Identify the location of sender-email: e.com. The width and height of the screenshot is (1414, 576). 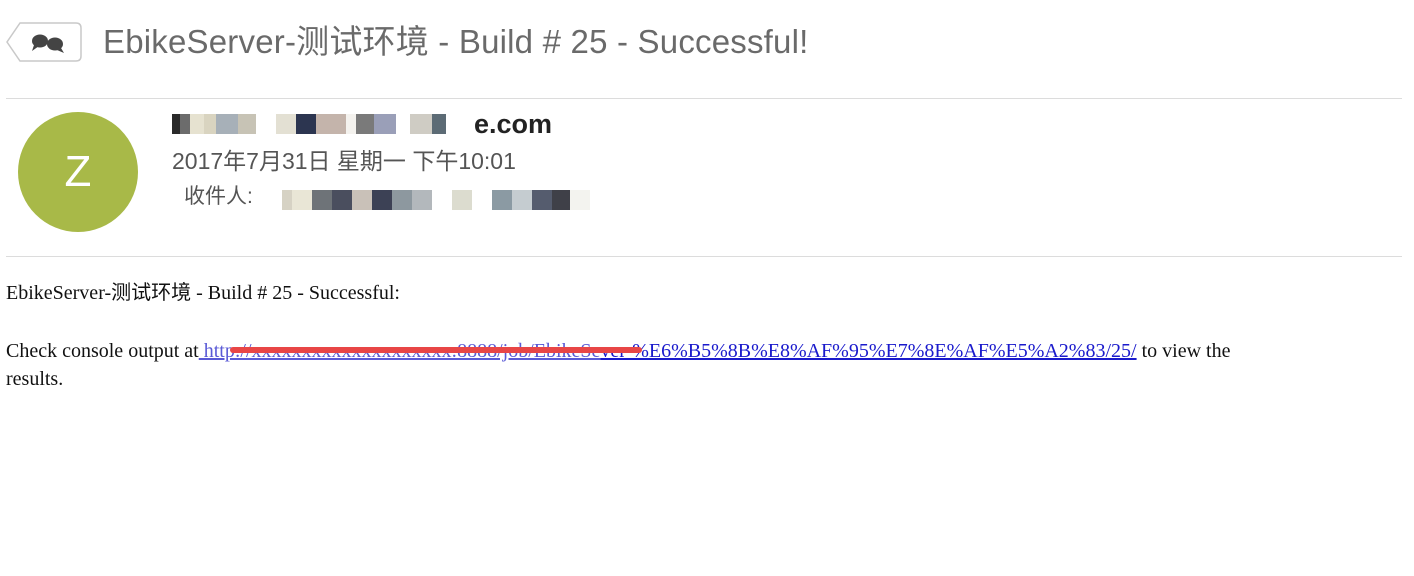
(362, 124).